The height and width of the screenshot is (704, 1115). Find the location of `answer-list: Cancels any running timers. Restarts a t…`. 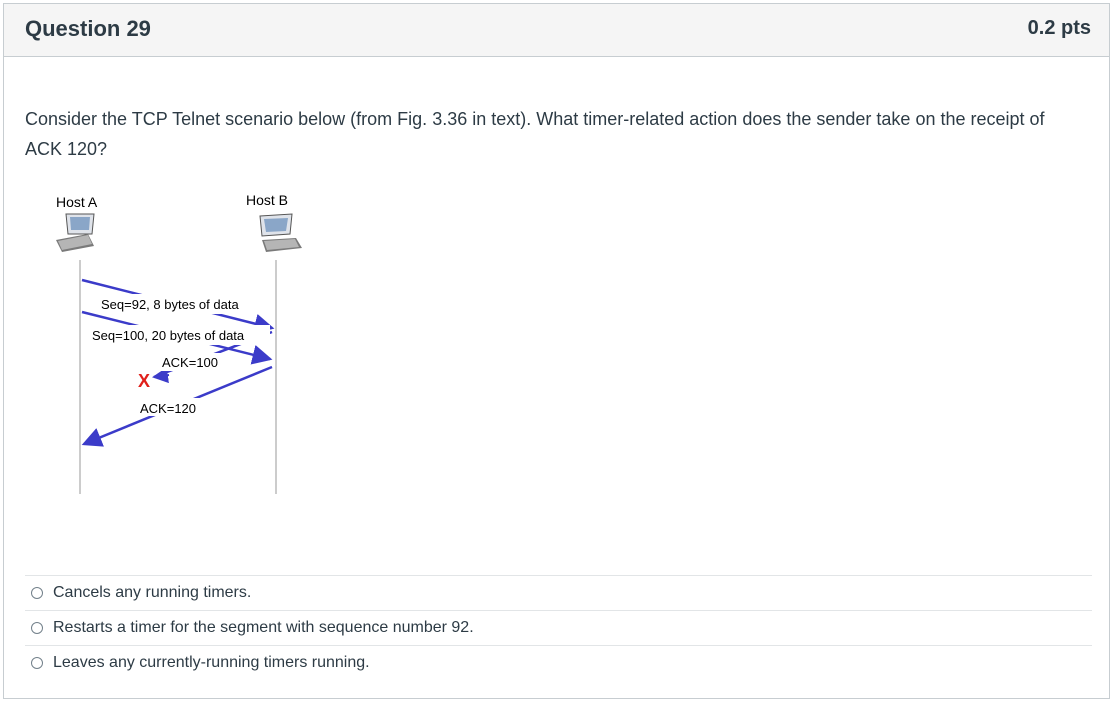

answer-list: Cancels any running timers. Restarts a t… is located at coordinates (558, 627).